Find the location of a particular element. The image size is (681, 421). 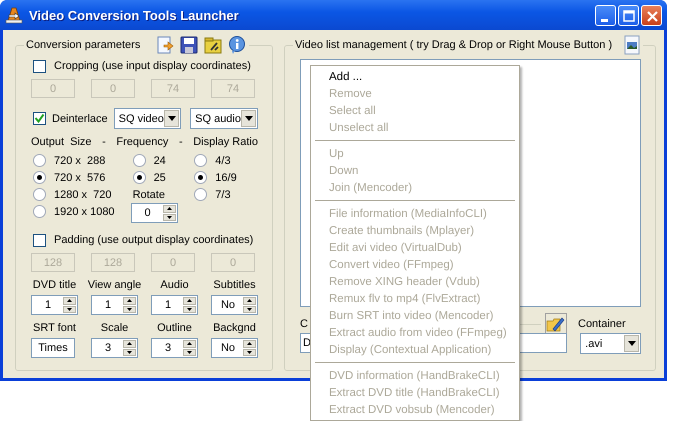

setting-label: Backgnd is located at coordinates (234, 328).